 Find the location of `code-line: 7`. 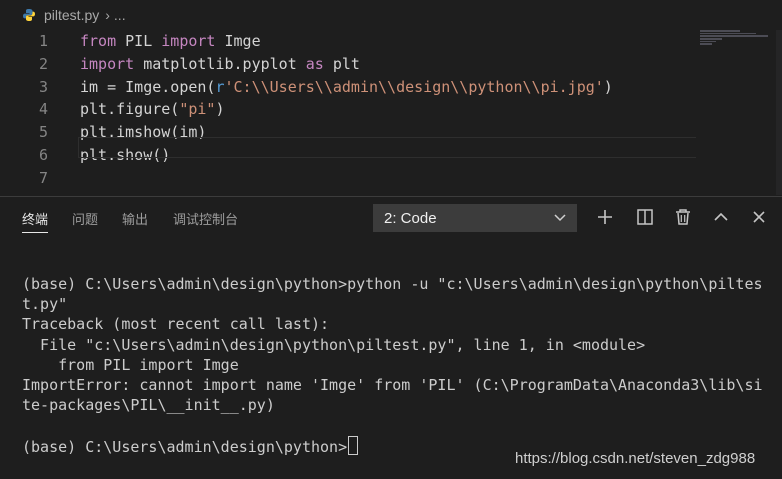

code-line: 7 is located at coordinates (391, 178).